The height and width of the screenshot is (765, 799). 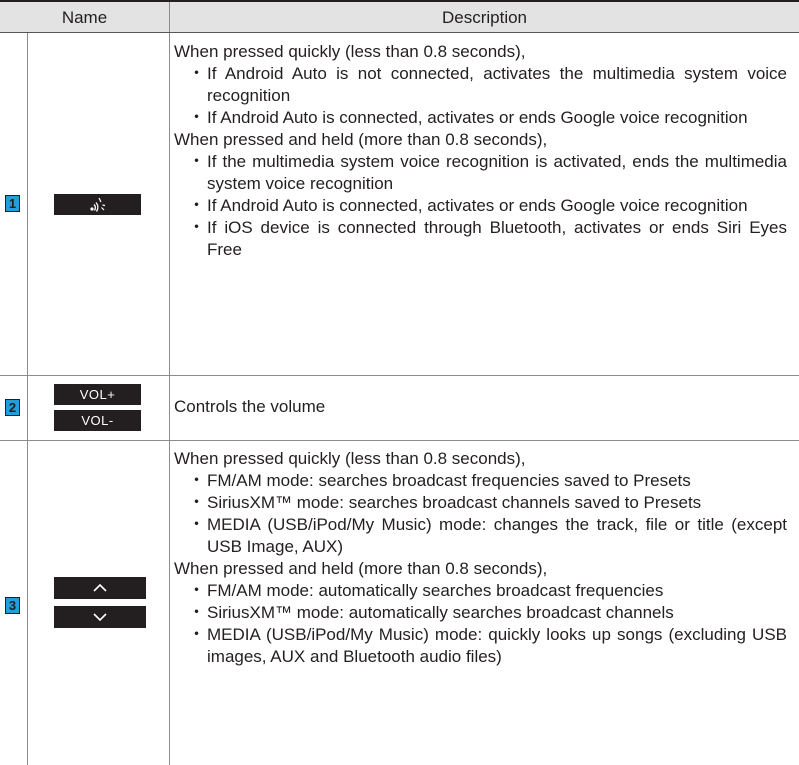 I want to click on seek-down-button, so click(x=100, y=617).